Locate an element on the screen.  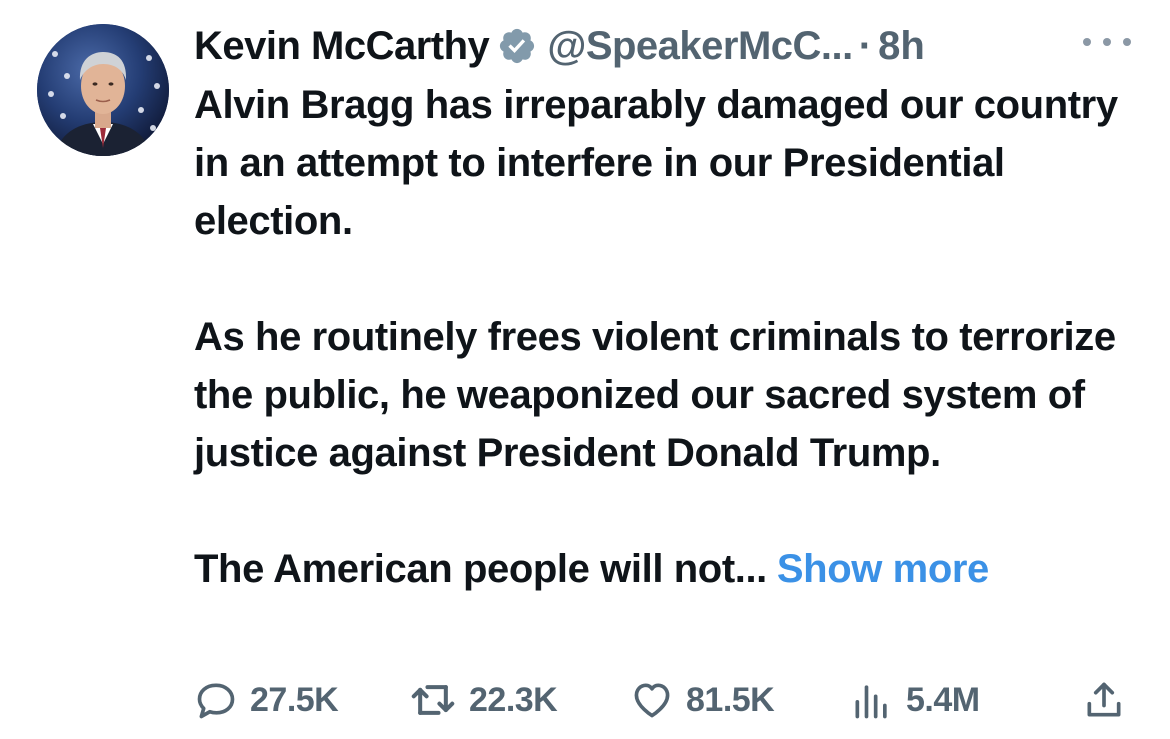
show-more-link: Show more is located at coordinates (883, 569).